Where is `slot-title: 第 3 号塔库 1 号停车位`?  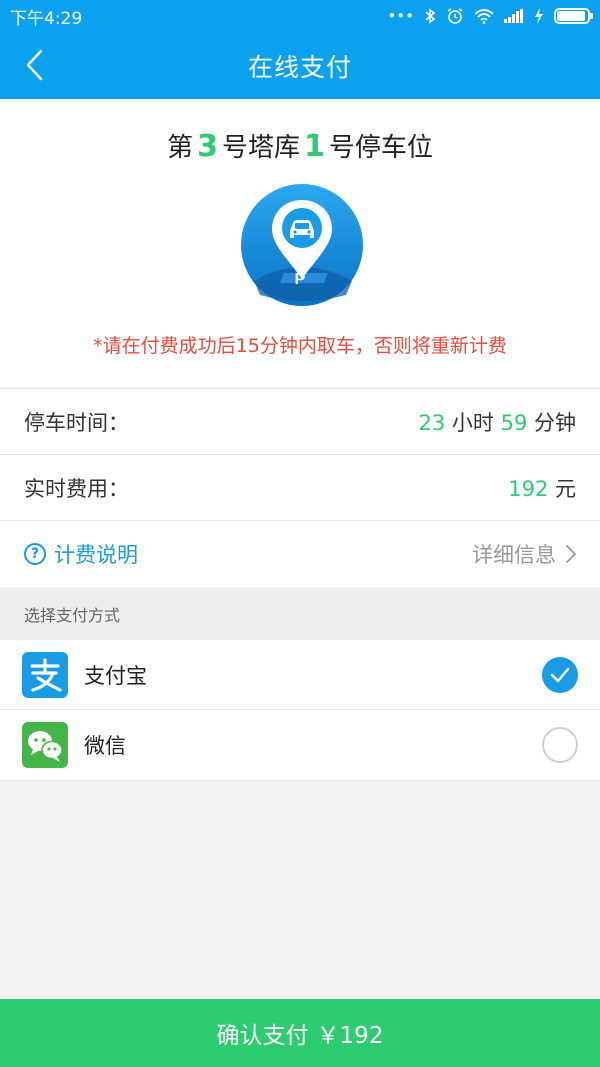 slot-title: 第 3 号塔库 1 号停车位 is located at coordinates (300, 145).